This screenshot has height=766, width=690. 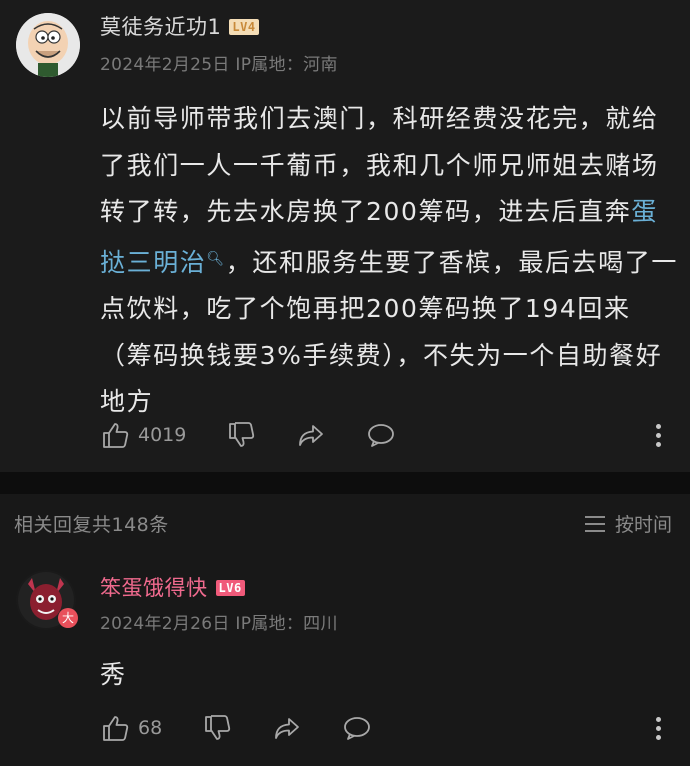 What do you see at coordinates (131, 728) in the screenshot?
I see `like-button: 68` at bounding box center [131, 728].